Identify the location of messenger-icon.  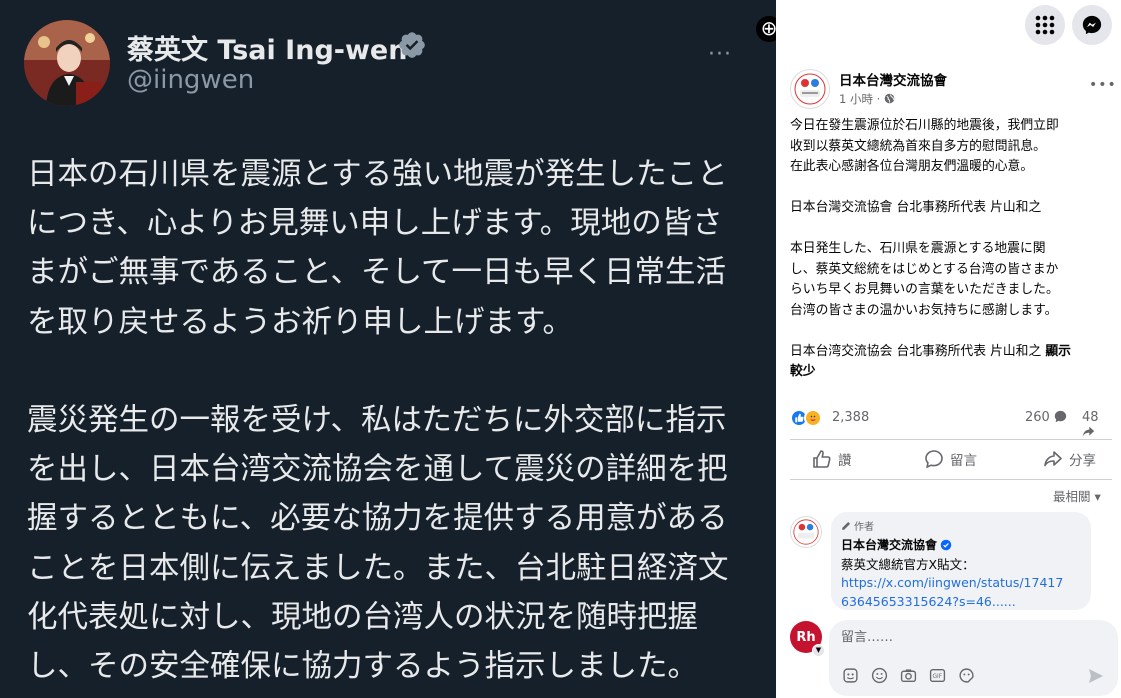
(1092, 25).